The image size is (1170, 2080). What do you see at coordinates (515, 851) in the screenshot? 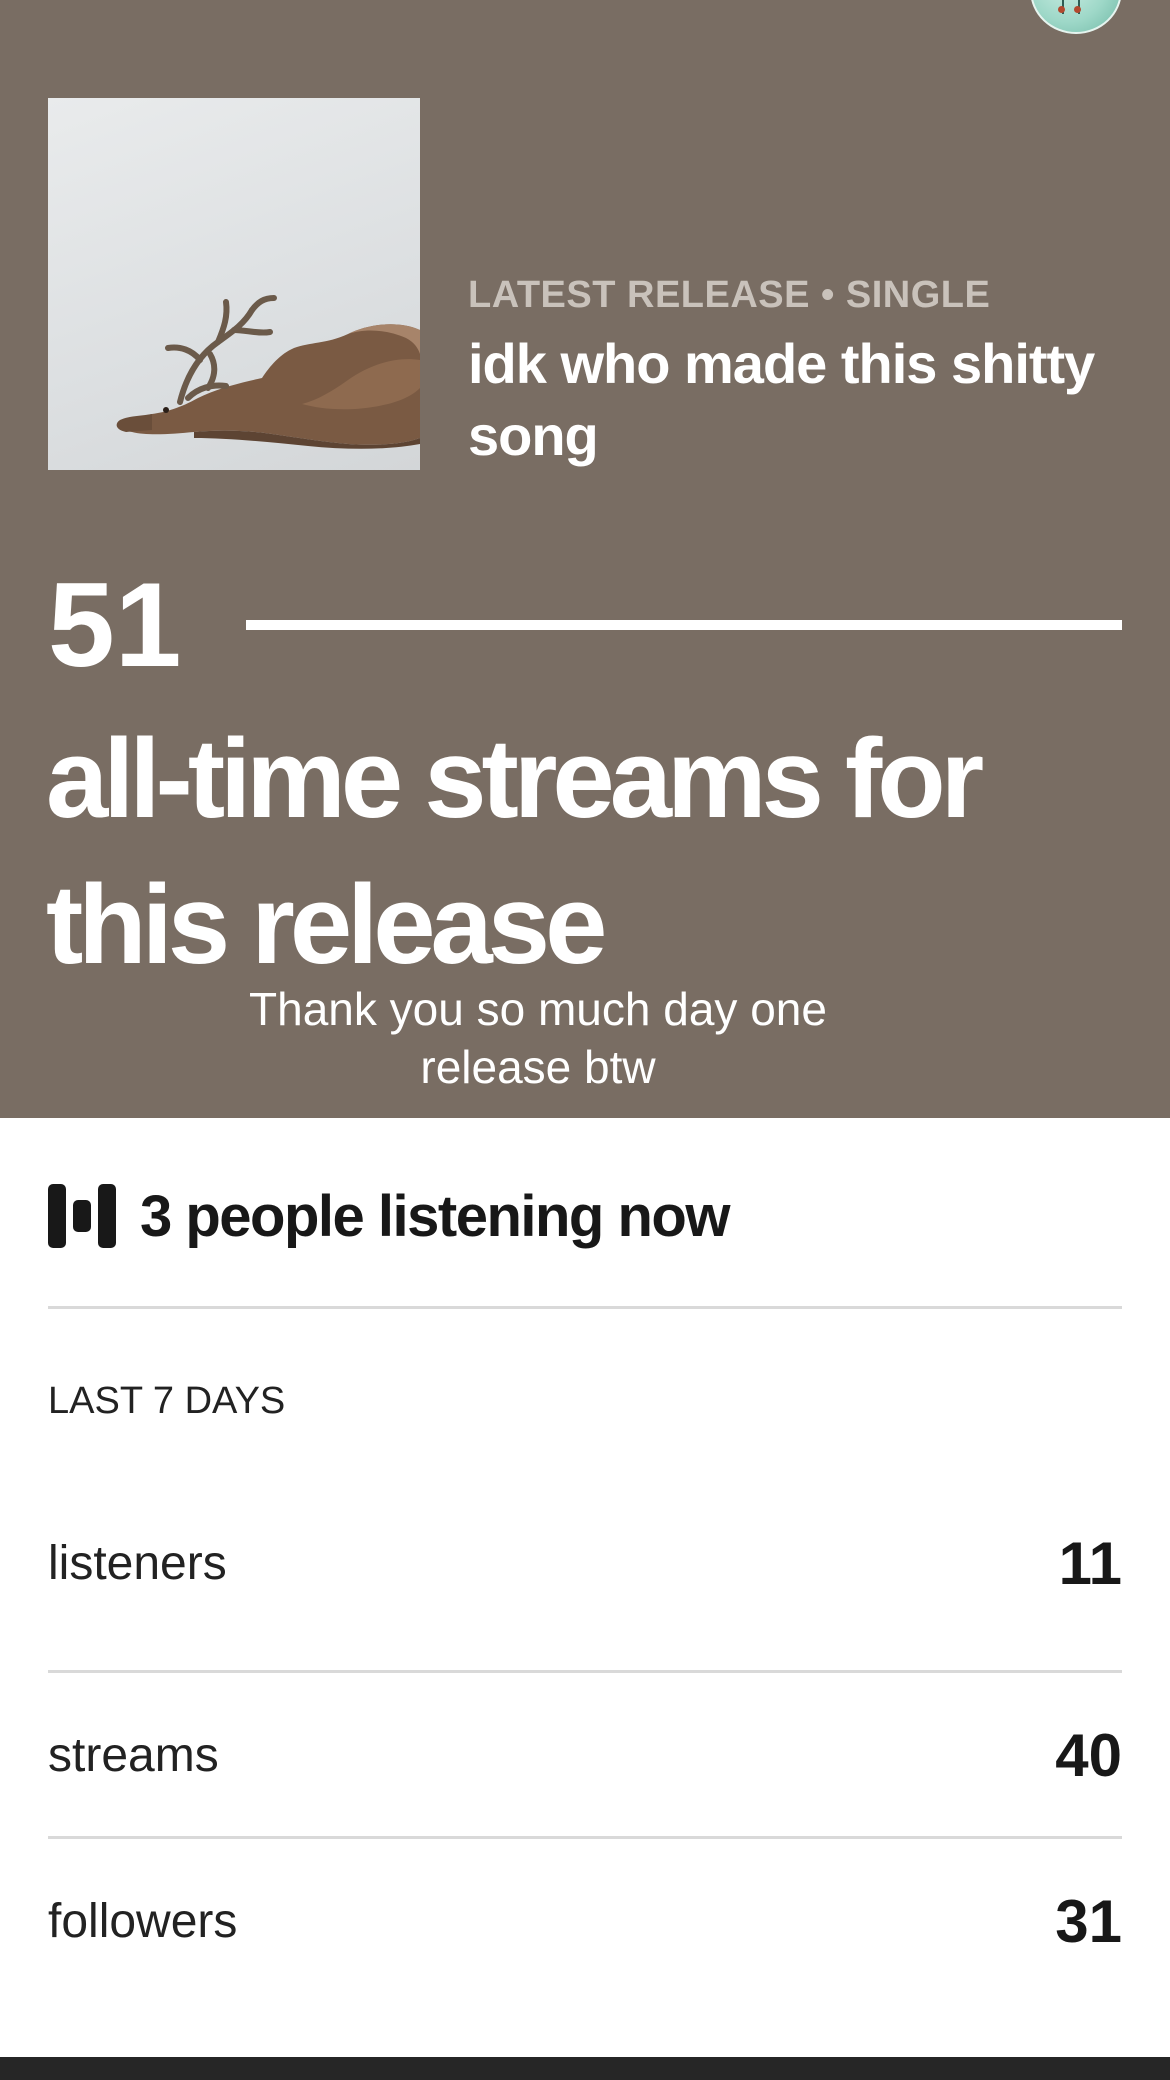
I see `all-time-streams-caption: all-time streams for this release` at bounding box center [515, 851].